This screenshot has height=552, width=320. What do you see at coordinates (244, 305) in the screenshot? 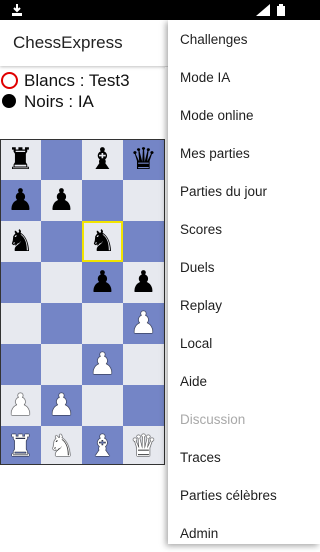
I see `menu-item-replay: Replay` at bounding box center [244, 305].